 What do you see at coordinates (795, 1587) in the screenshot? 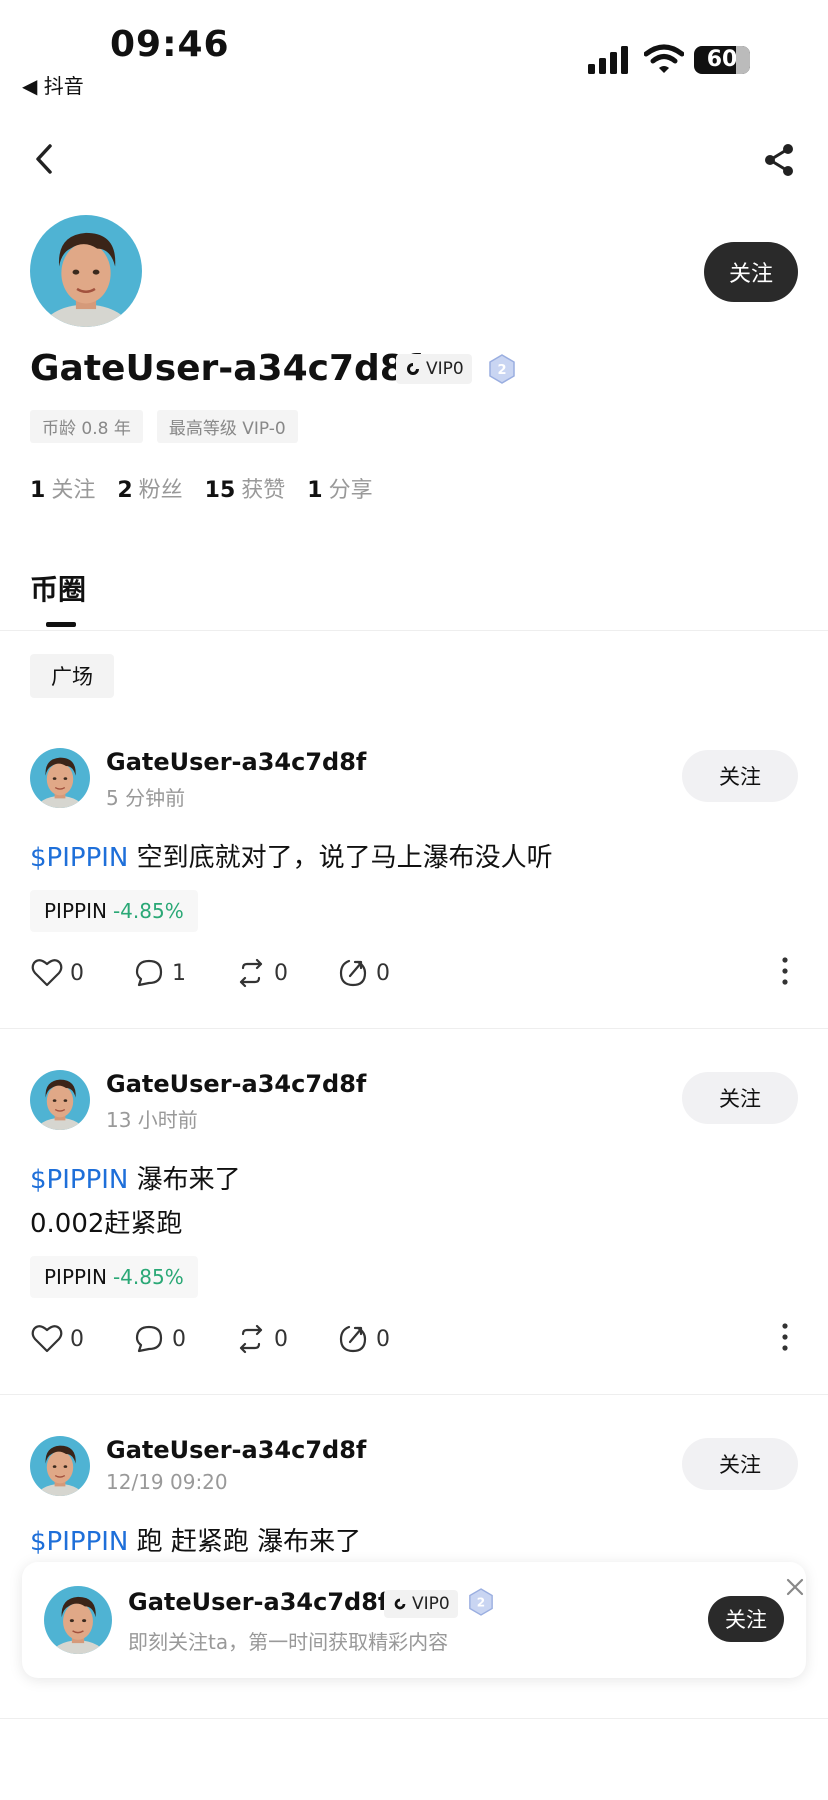
I see `close-icon` at bounding box center [795, 1587].